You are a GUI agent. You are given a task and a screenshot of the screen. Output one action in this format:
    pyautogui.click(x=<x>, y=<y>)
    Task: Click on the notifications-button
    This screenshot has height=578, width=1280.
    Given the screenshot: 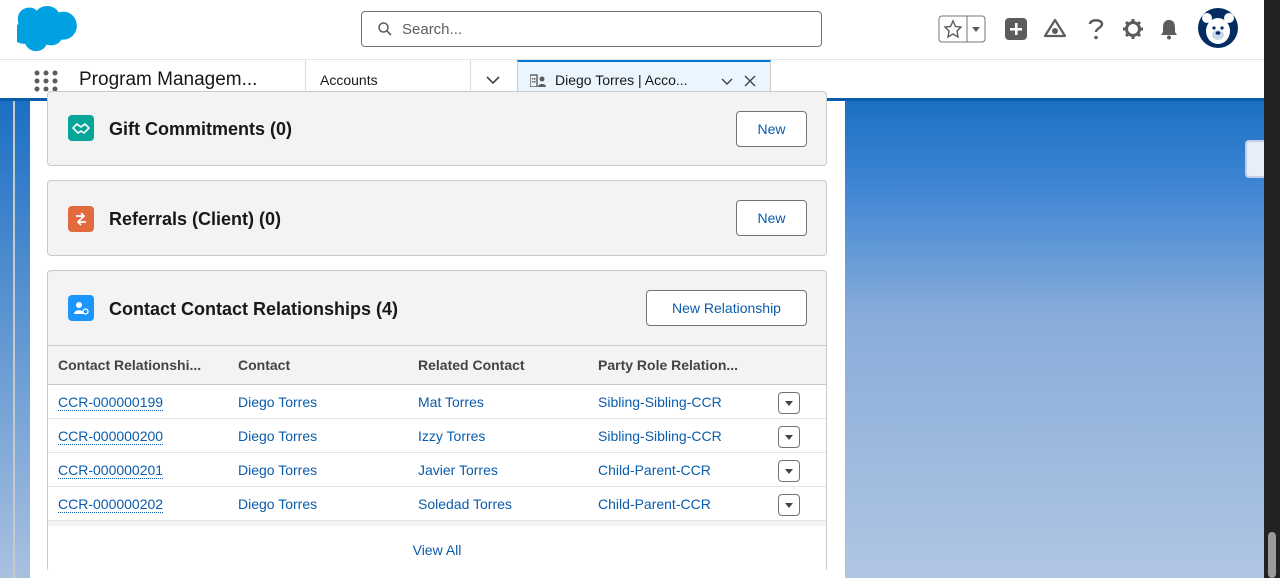 What is the action you would take?
    pyautogui.click(x=1169, y=29)
    